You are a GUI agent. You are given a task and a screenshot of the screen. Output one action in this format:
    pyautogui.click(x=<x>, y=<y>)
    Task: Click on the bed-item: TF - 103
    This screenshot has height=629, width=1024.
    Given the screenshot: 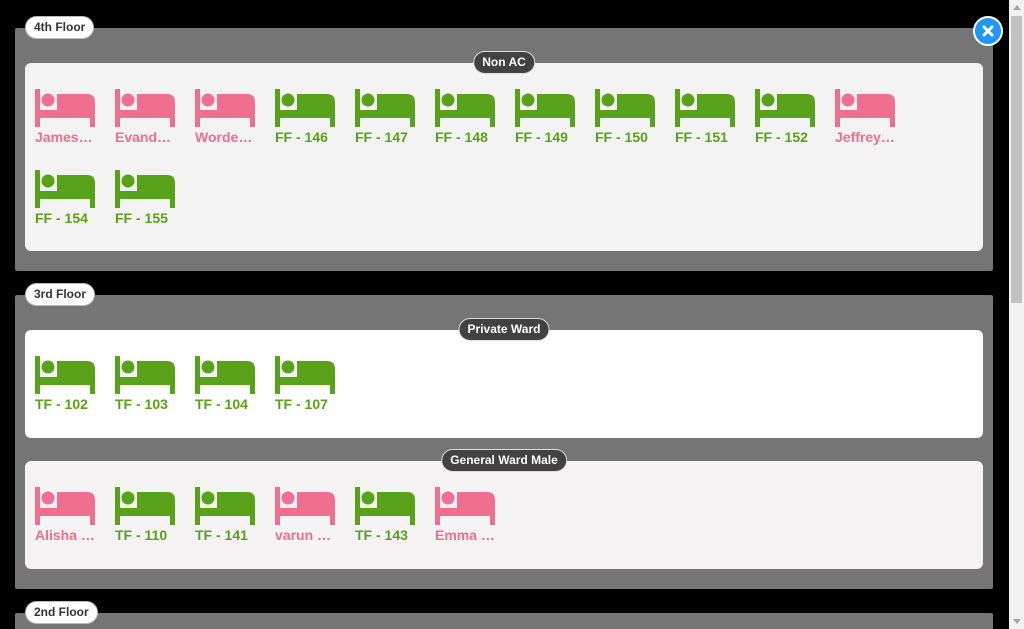 What is the action you would take?
    pyautogui.click(x=155, y=389)
    